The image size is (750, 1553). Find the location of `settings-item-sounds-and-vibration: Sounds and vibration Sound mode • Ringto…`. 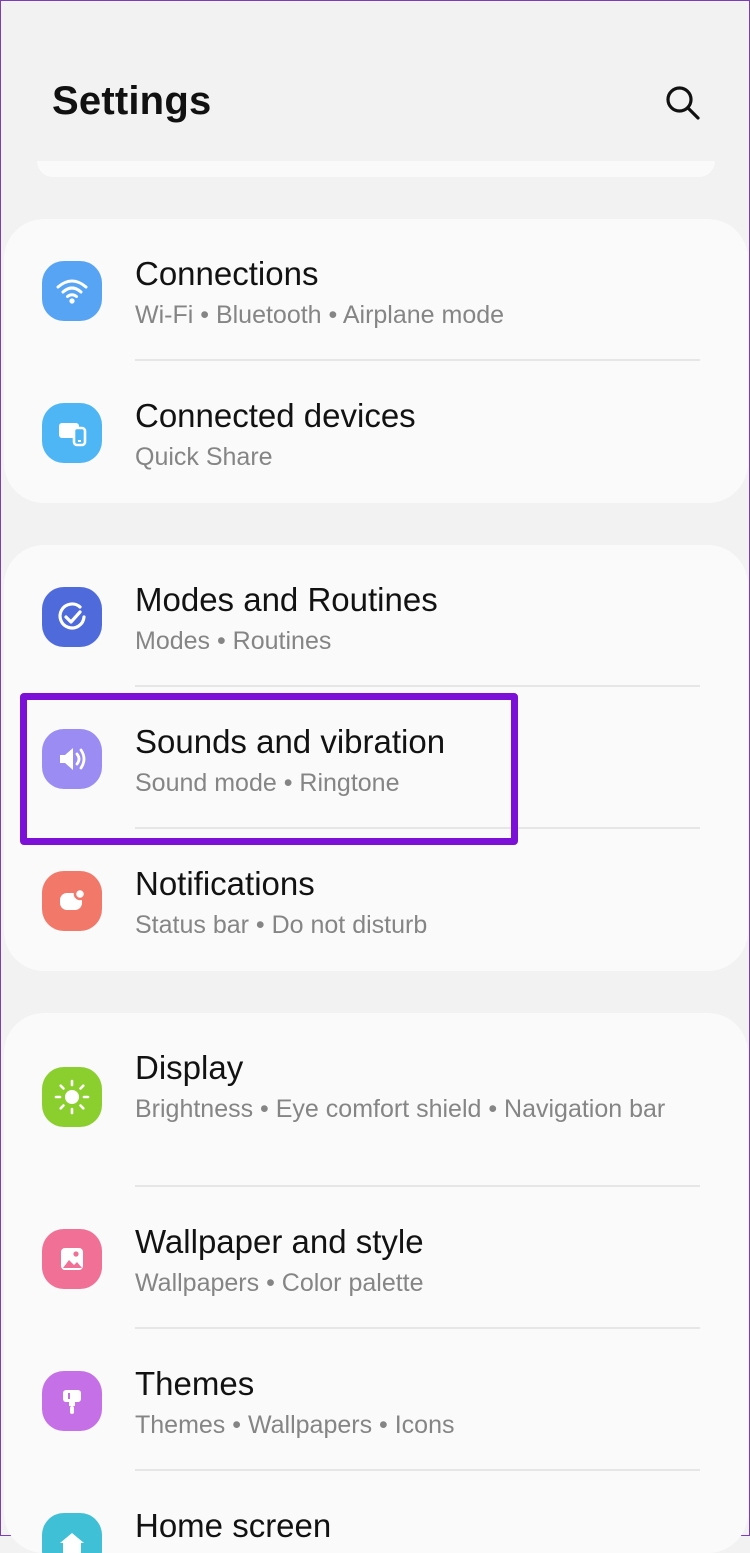

settings-item-sounds-and-vibration: Sounds and vibration Sound mode • Ringto… is located at coordinates (376, 758).